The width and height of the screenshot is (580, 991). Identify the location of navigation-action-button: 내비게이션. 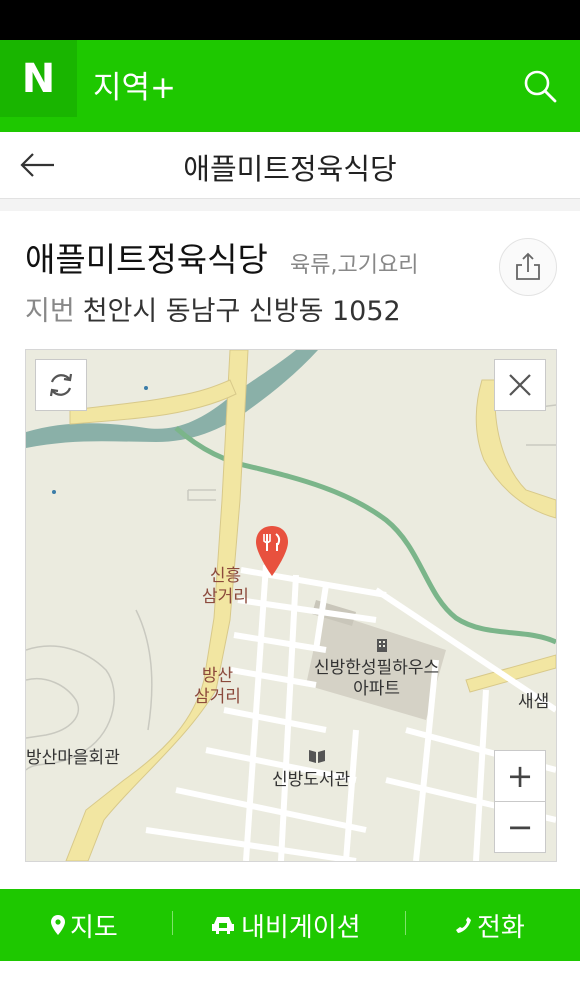
(285, 925).